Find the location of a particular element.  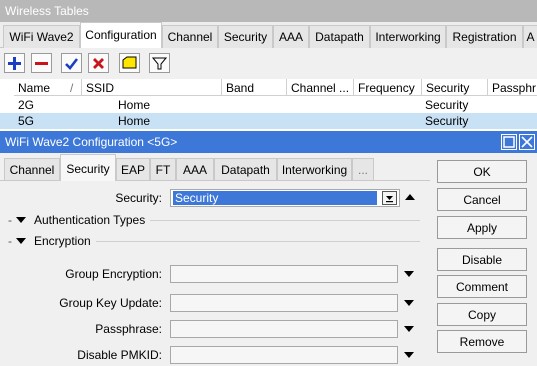

group-encryption-field is located at coordinates (284, 274).